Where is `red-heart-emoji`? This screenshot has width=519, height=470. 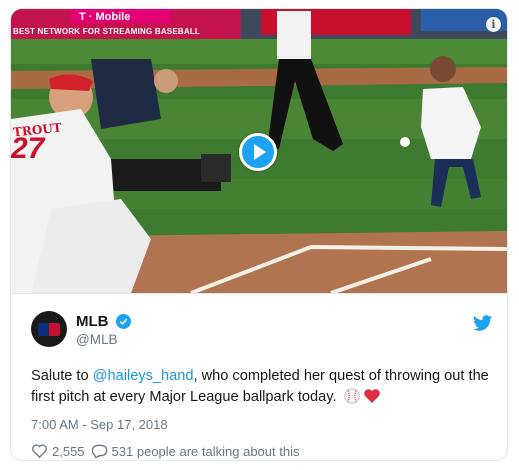 red-heart-emoji is located at coordinates (372, 399).